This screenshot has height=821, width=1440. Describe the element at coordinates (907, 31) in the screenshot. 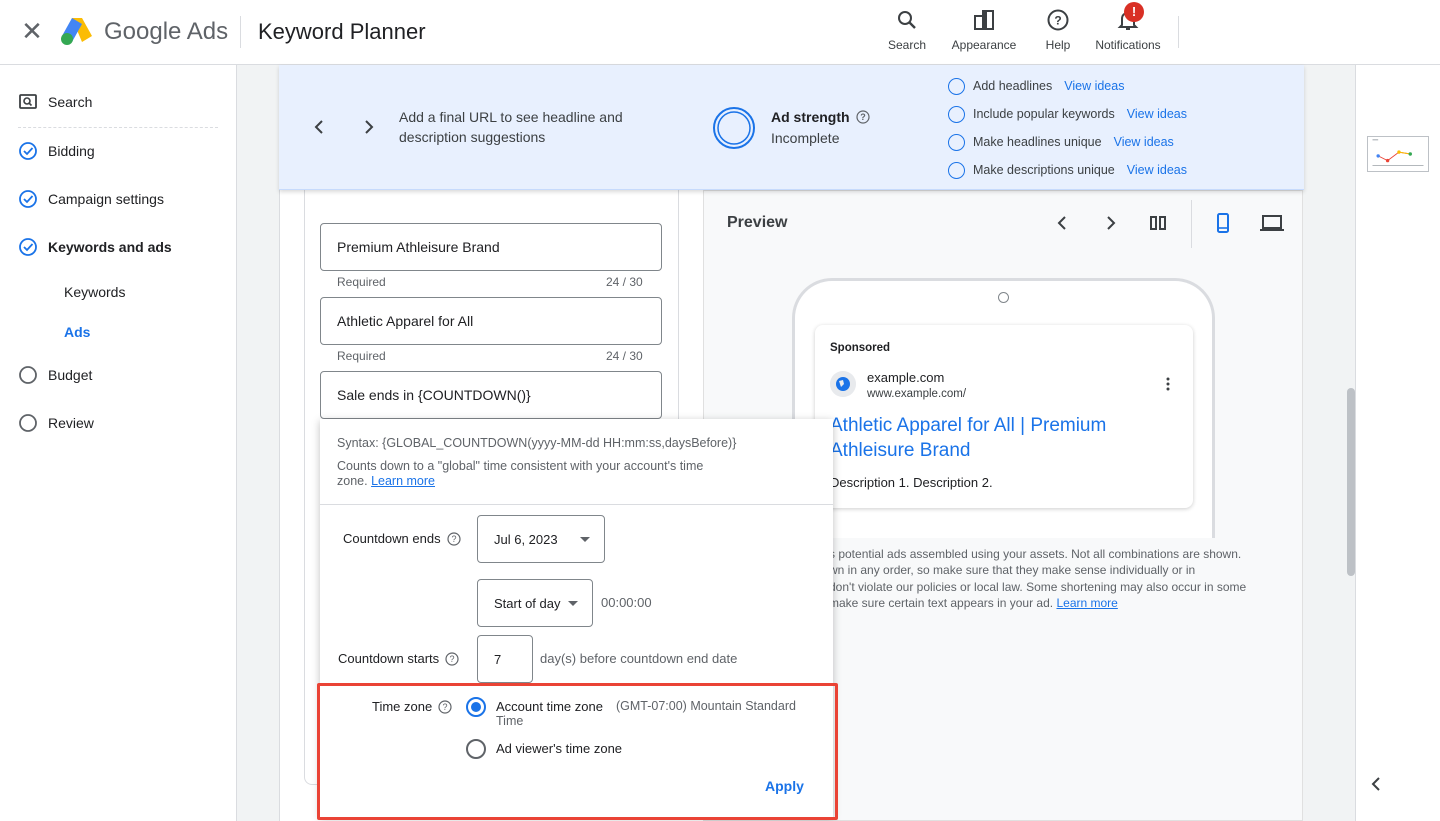

I see `search-tool-button: Search` at that location.